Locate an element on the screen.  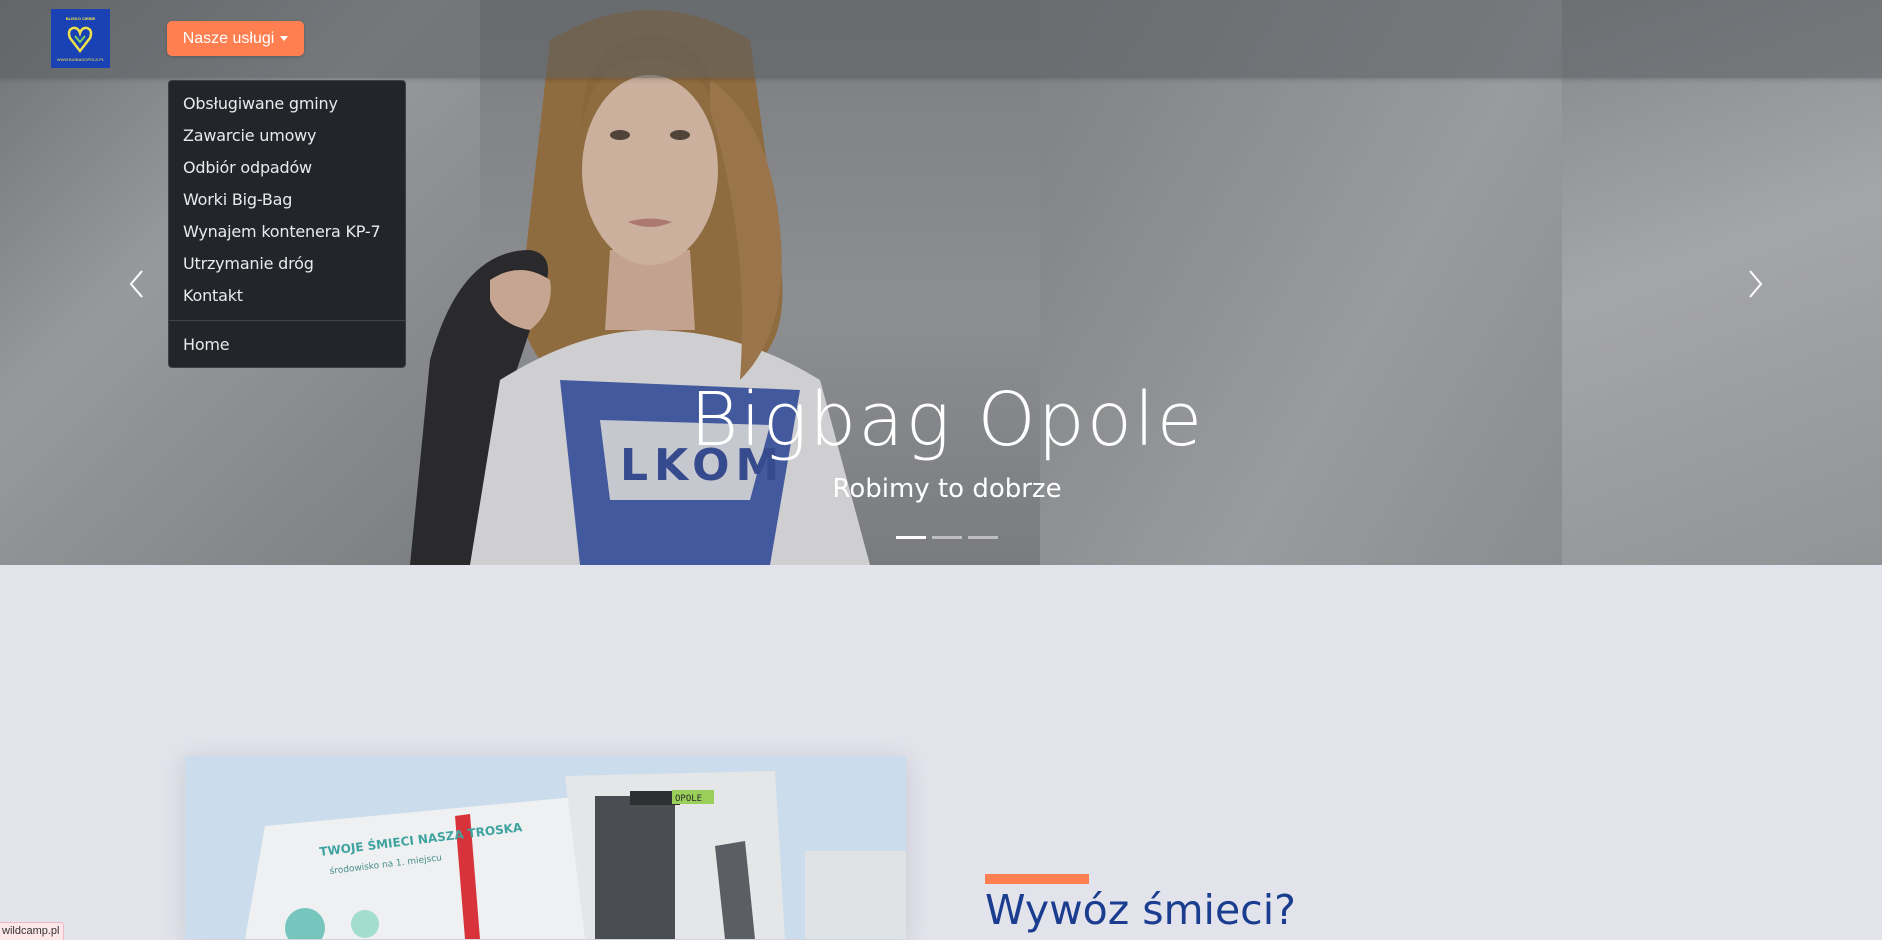
services-button-label: Nasze usługi is located at coordinates (228, 38).